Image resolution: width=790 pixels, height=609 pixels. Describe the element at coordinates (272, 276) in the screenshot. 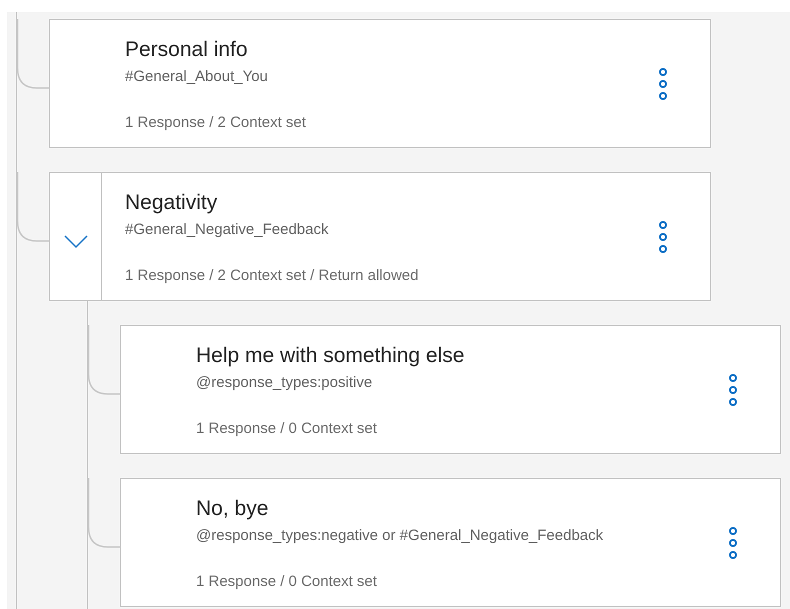

I see `node-summary: 1 Response / 2 Context set / Return allowed` at that location.